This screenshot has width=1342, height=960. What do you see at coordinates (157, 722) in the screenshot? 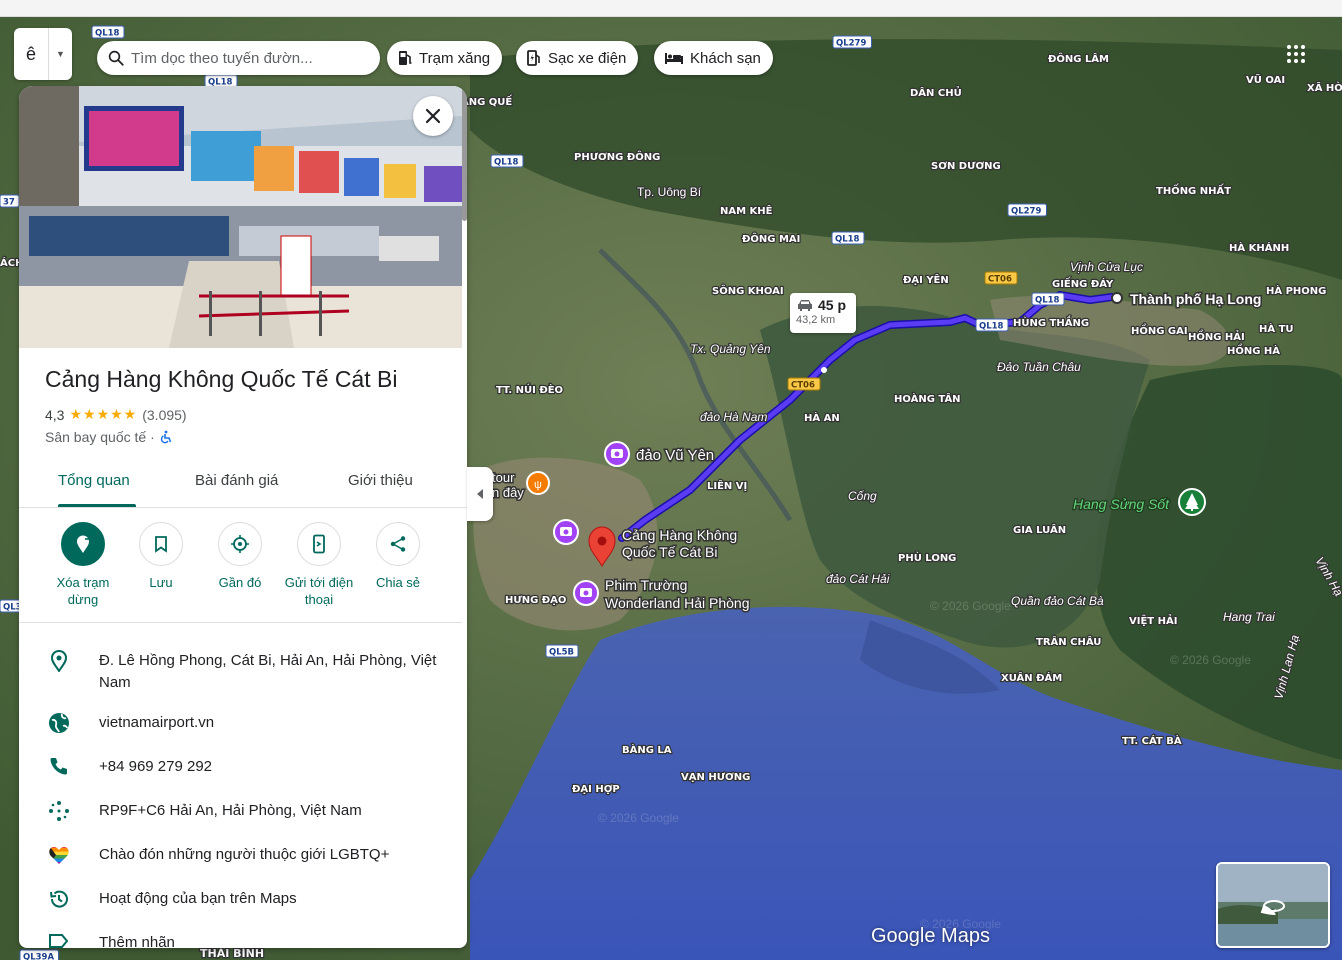
I see `info-text: vietnamairport.vn` at bounding box center [157, 722].